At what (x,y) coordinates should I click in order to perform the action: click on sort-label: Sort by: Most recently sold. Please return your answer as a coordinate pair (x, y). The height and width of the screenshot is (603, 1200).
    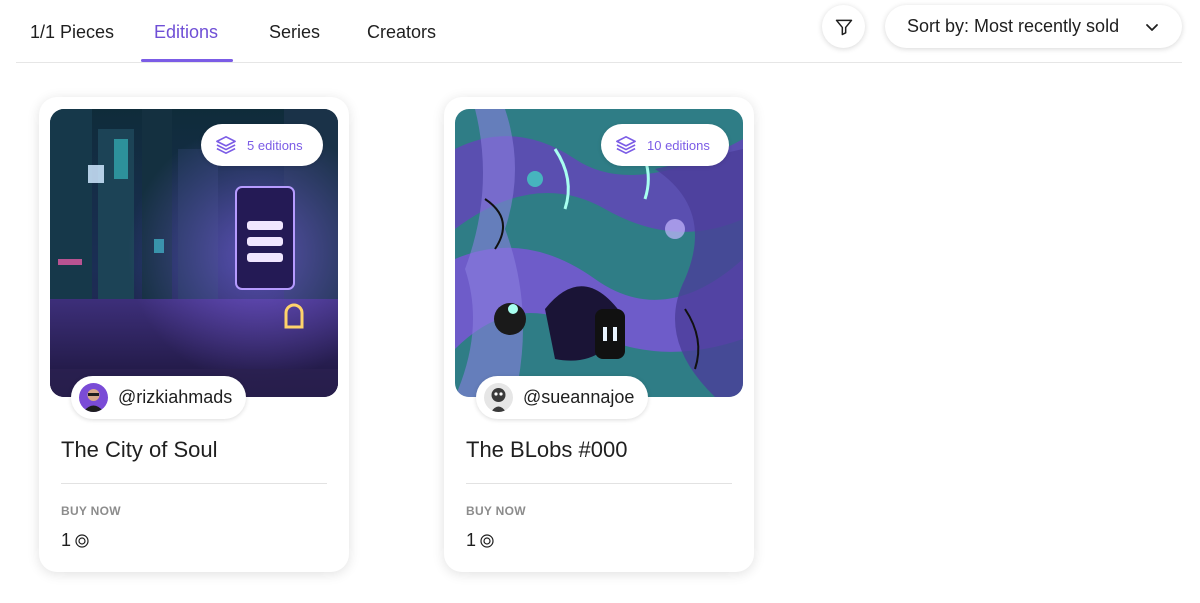
    Looking at the image, I should click on (1013, 26).